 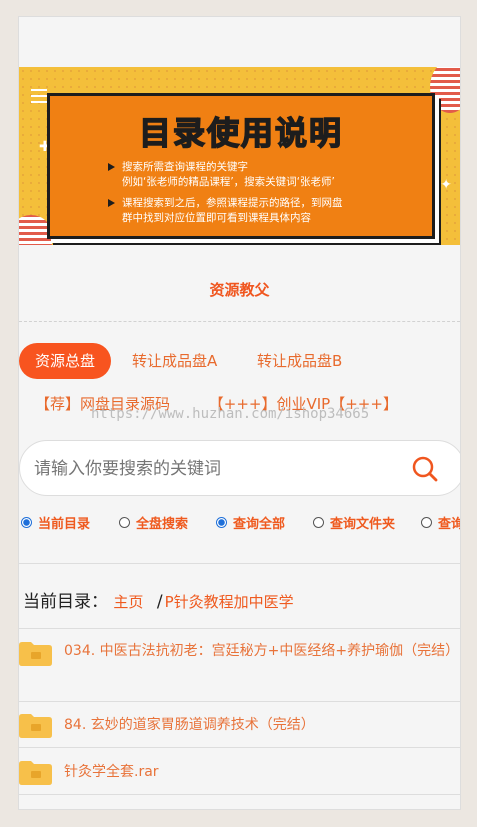 I want to click on menu-lines-icon, so click(x=39, y=98).